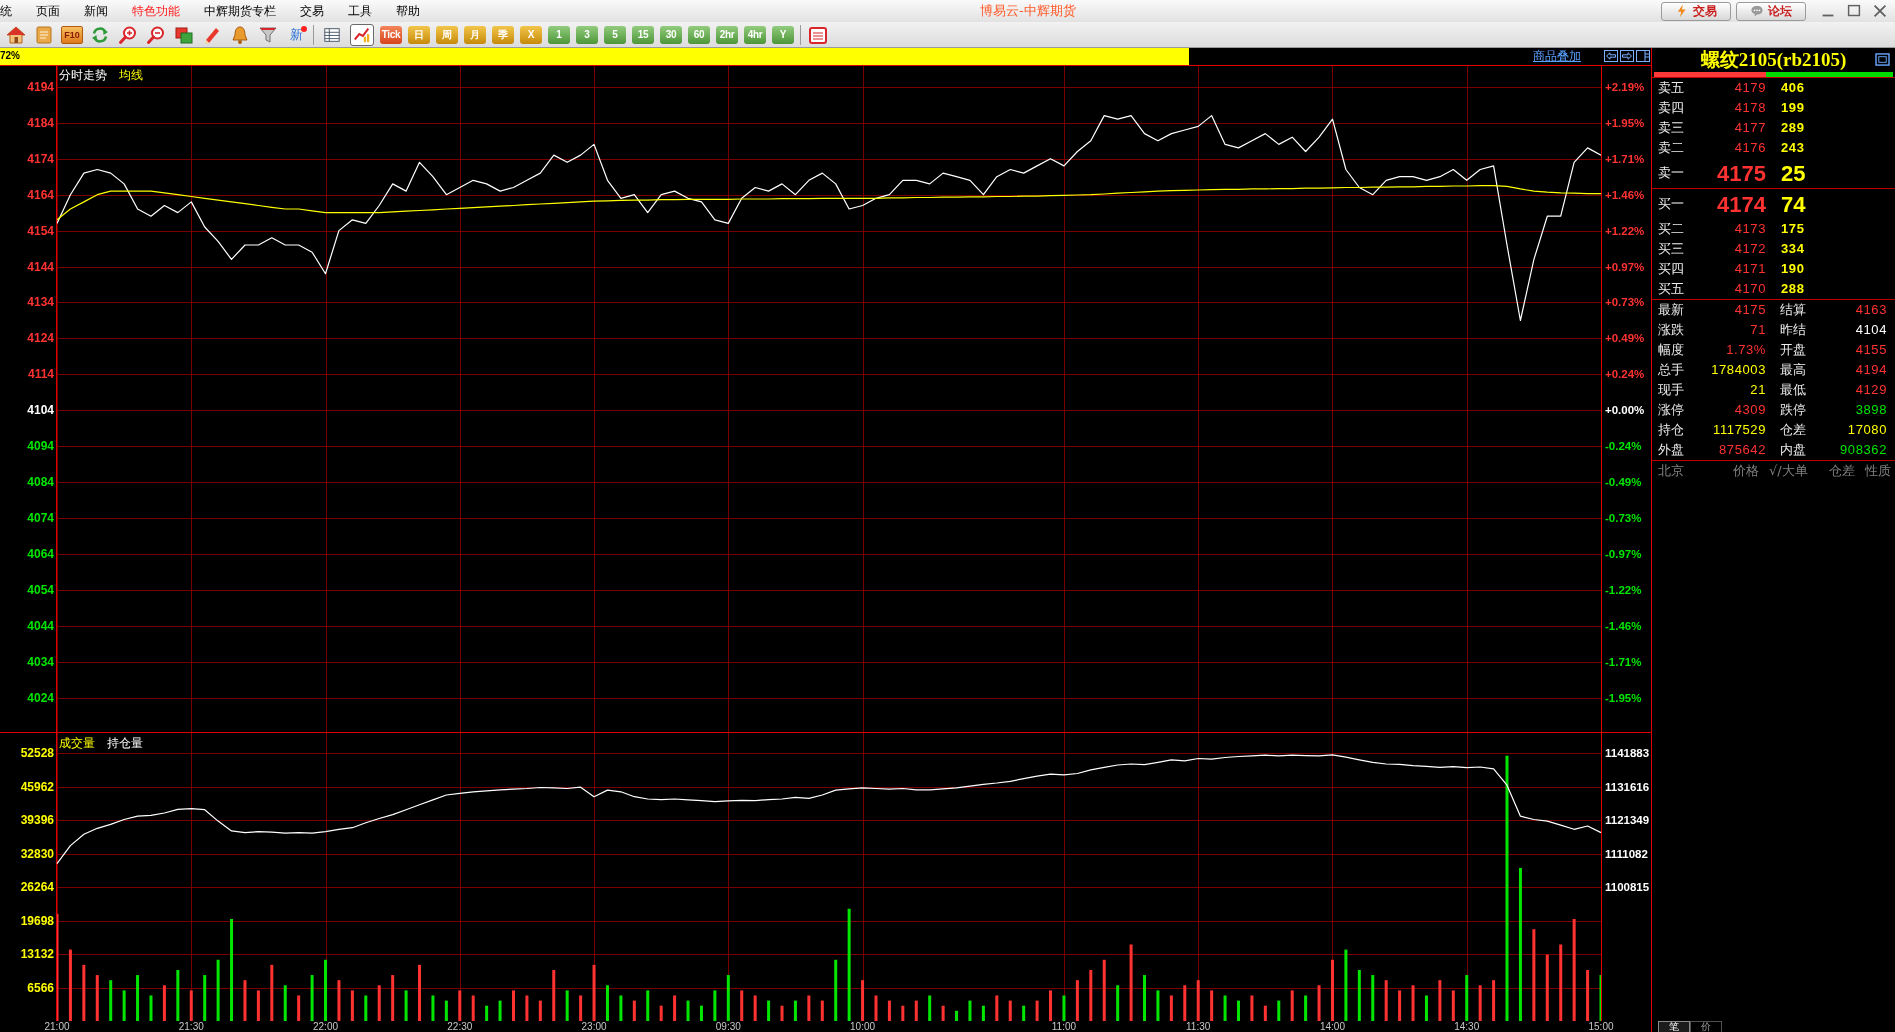 This screenshot has width=1895, height=1032. What do you see at coordinates (184, 34) in the screenshot?
I see `overlapping-squares-icon` at bounding box center [184, 34].